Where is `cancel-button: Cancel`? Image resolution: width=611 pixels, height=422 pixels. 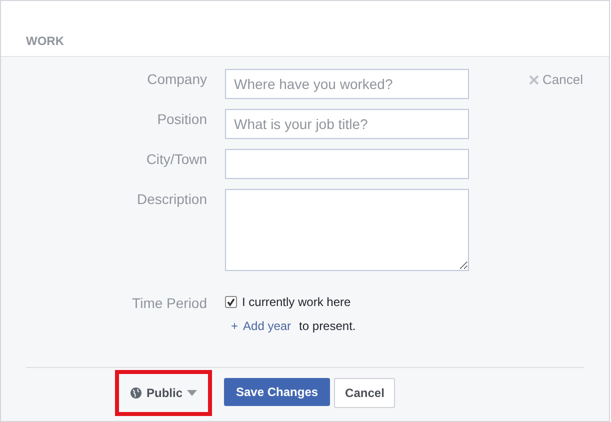 cancel-button: Cancel is located at coordinates (365, 393).